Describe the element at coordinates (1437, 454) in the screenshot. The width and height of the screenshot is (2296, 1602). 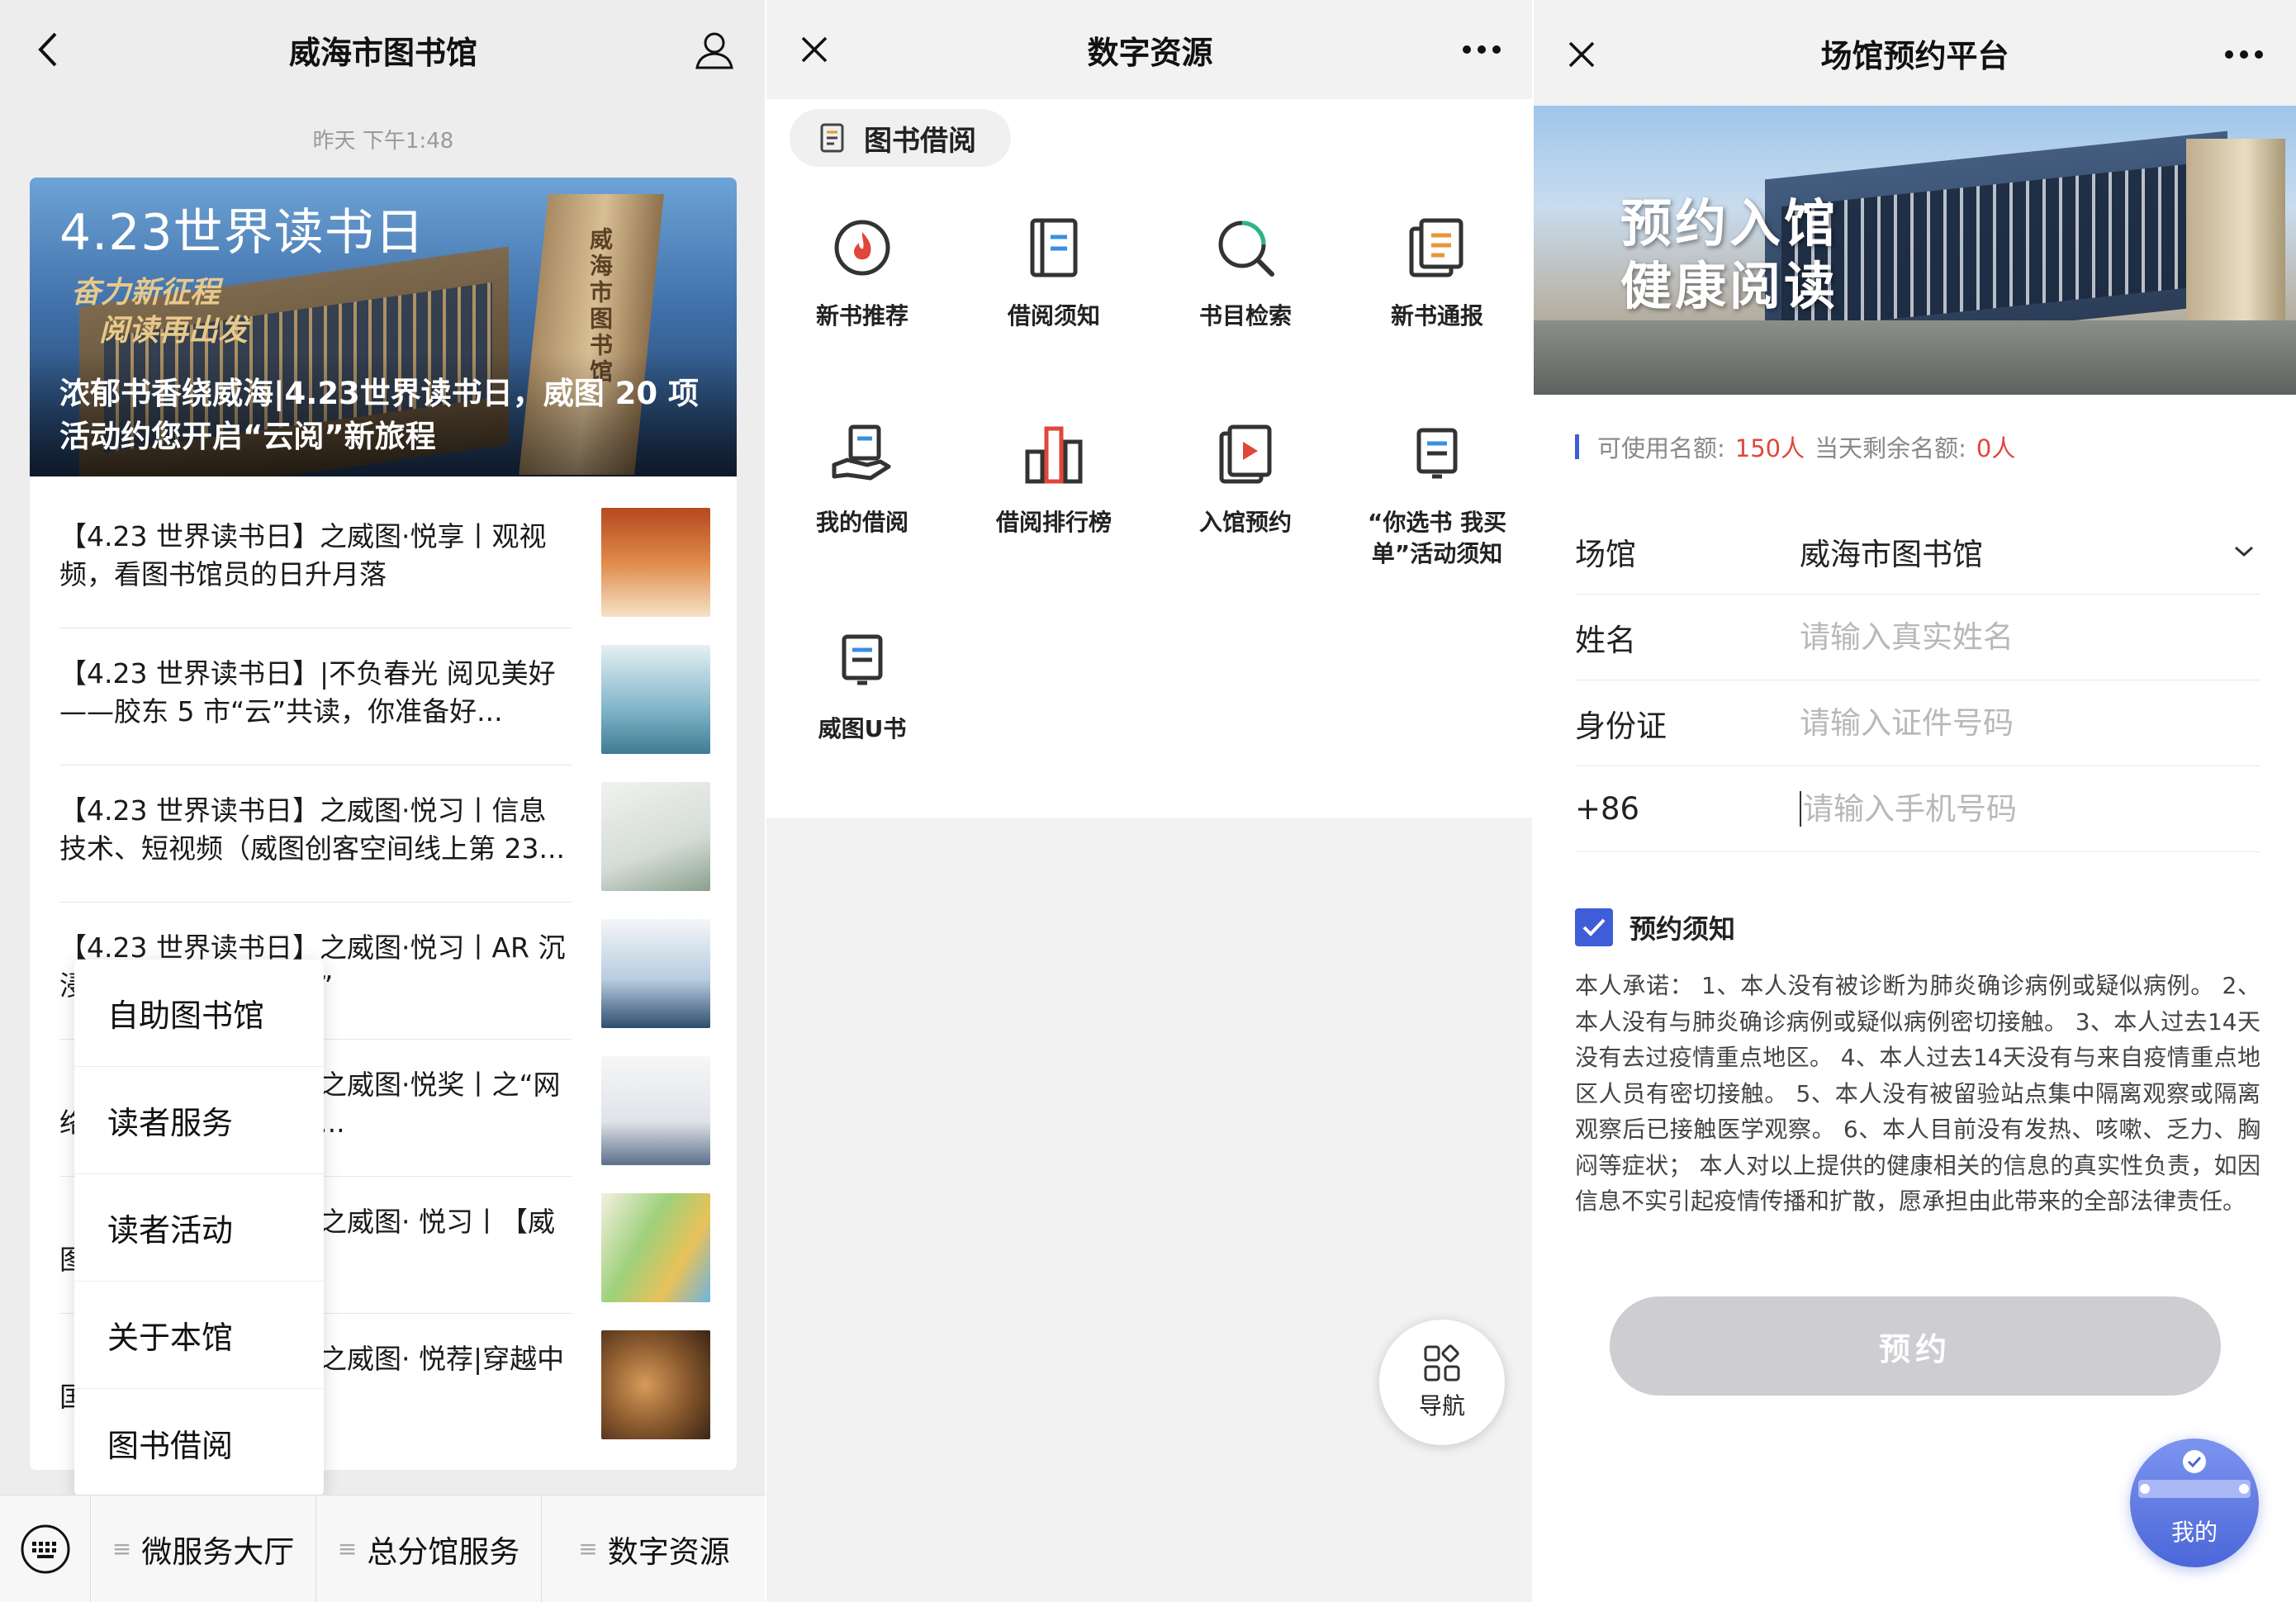
I see `doc-icon` at that location.